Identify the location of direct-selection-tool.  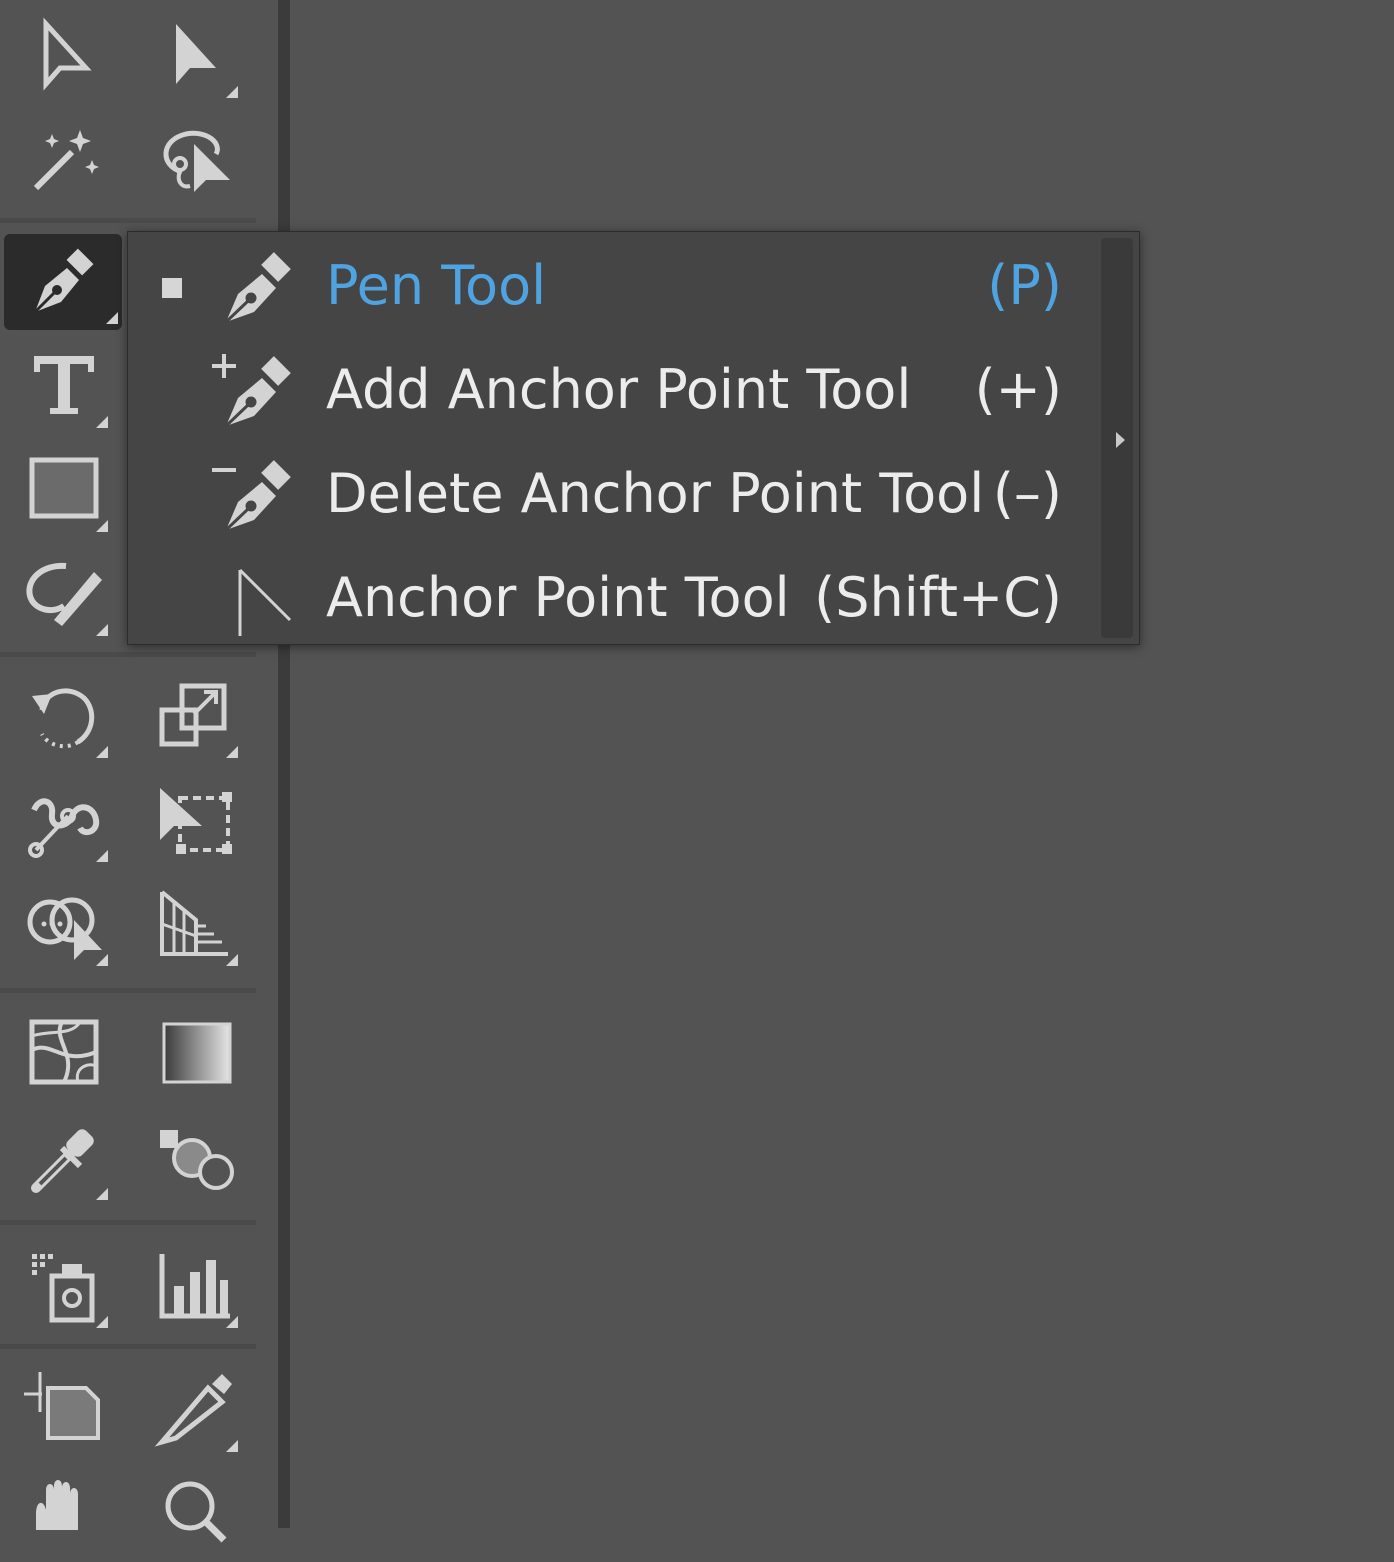
(194, 56).